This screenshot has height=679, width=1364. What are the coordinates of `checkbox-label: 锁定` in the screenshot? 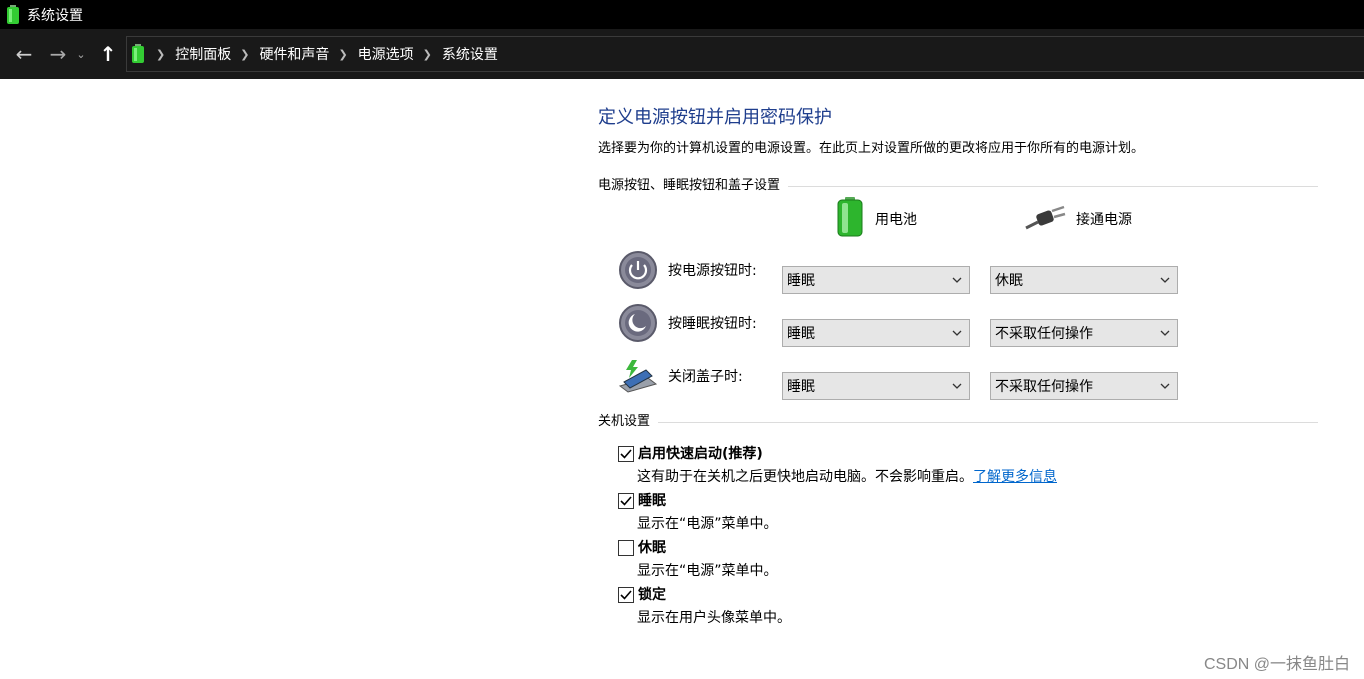 It's located at (652, 594).